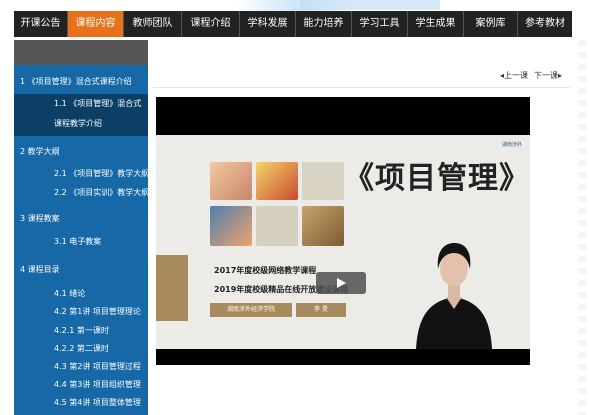 This screenshot has height=415, width=589. What do you see at coordinates (491, 24) in the screenshot?
I see `nav-item-case-library: 案例库` at bounding box center [491, 24].